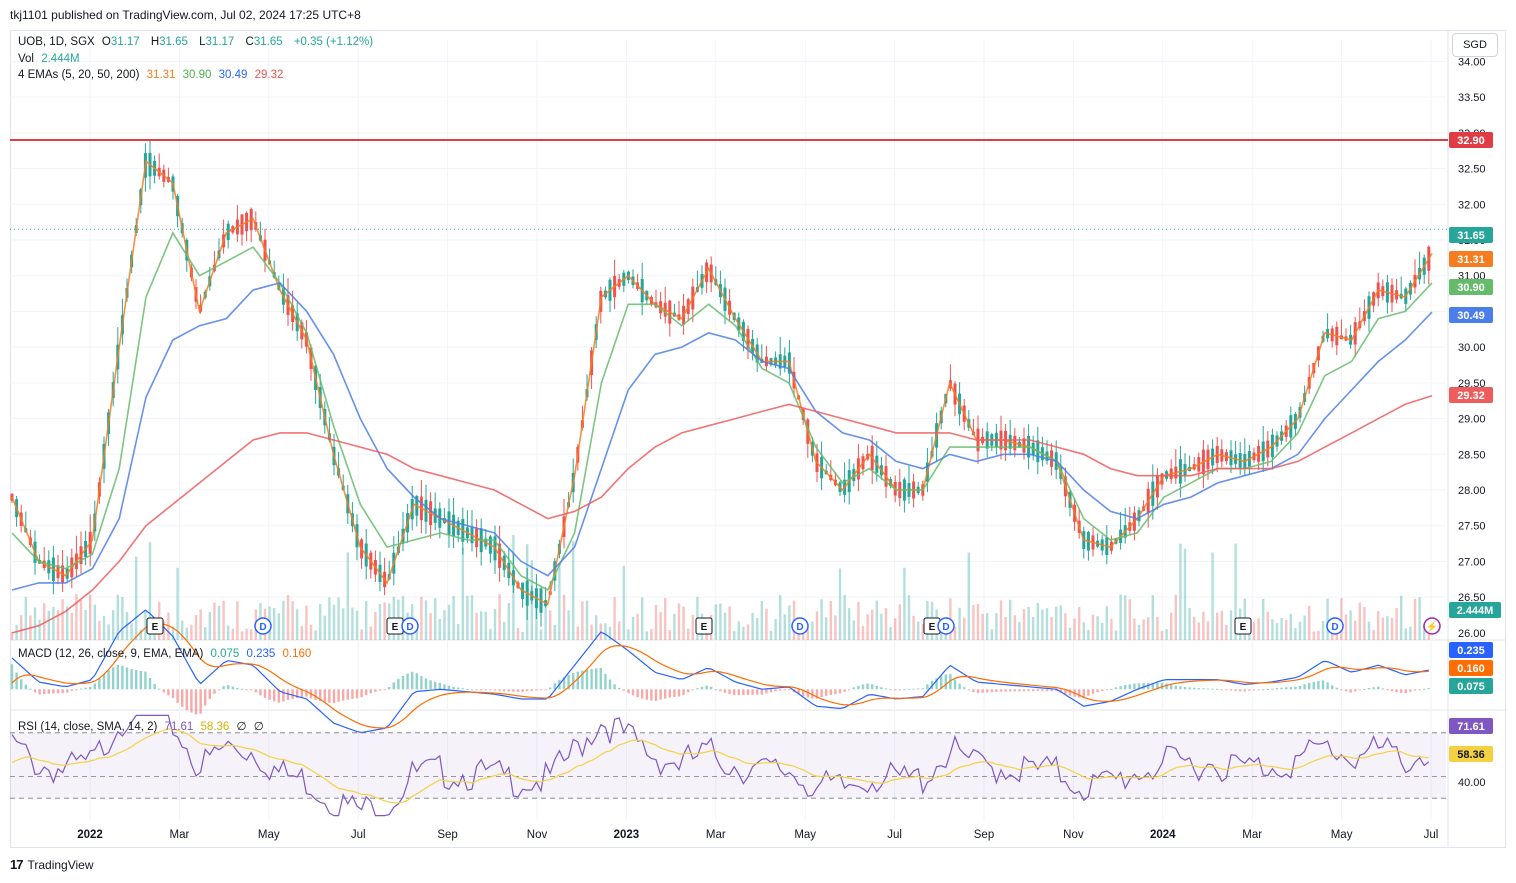  Describe the element at coordinates (56, 42) in the screenshot. I see `symbol-label: UOB, 1D, SGX` at that location.